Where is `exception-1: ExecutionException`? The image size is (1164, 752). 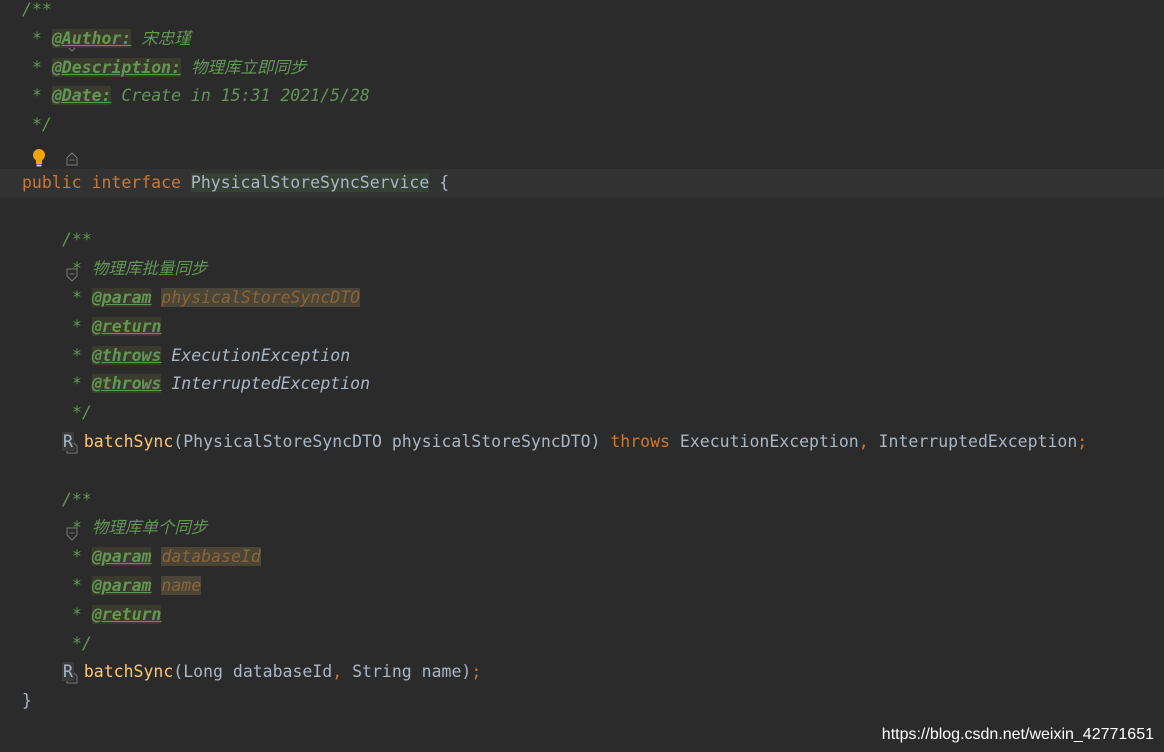
exception-1: ExecutionException is located at coordinates (769, 441).